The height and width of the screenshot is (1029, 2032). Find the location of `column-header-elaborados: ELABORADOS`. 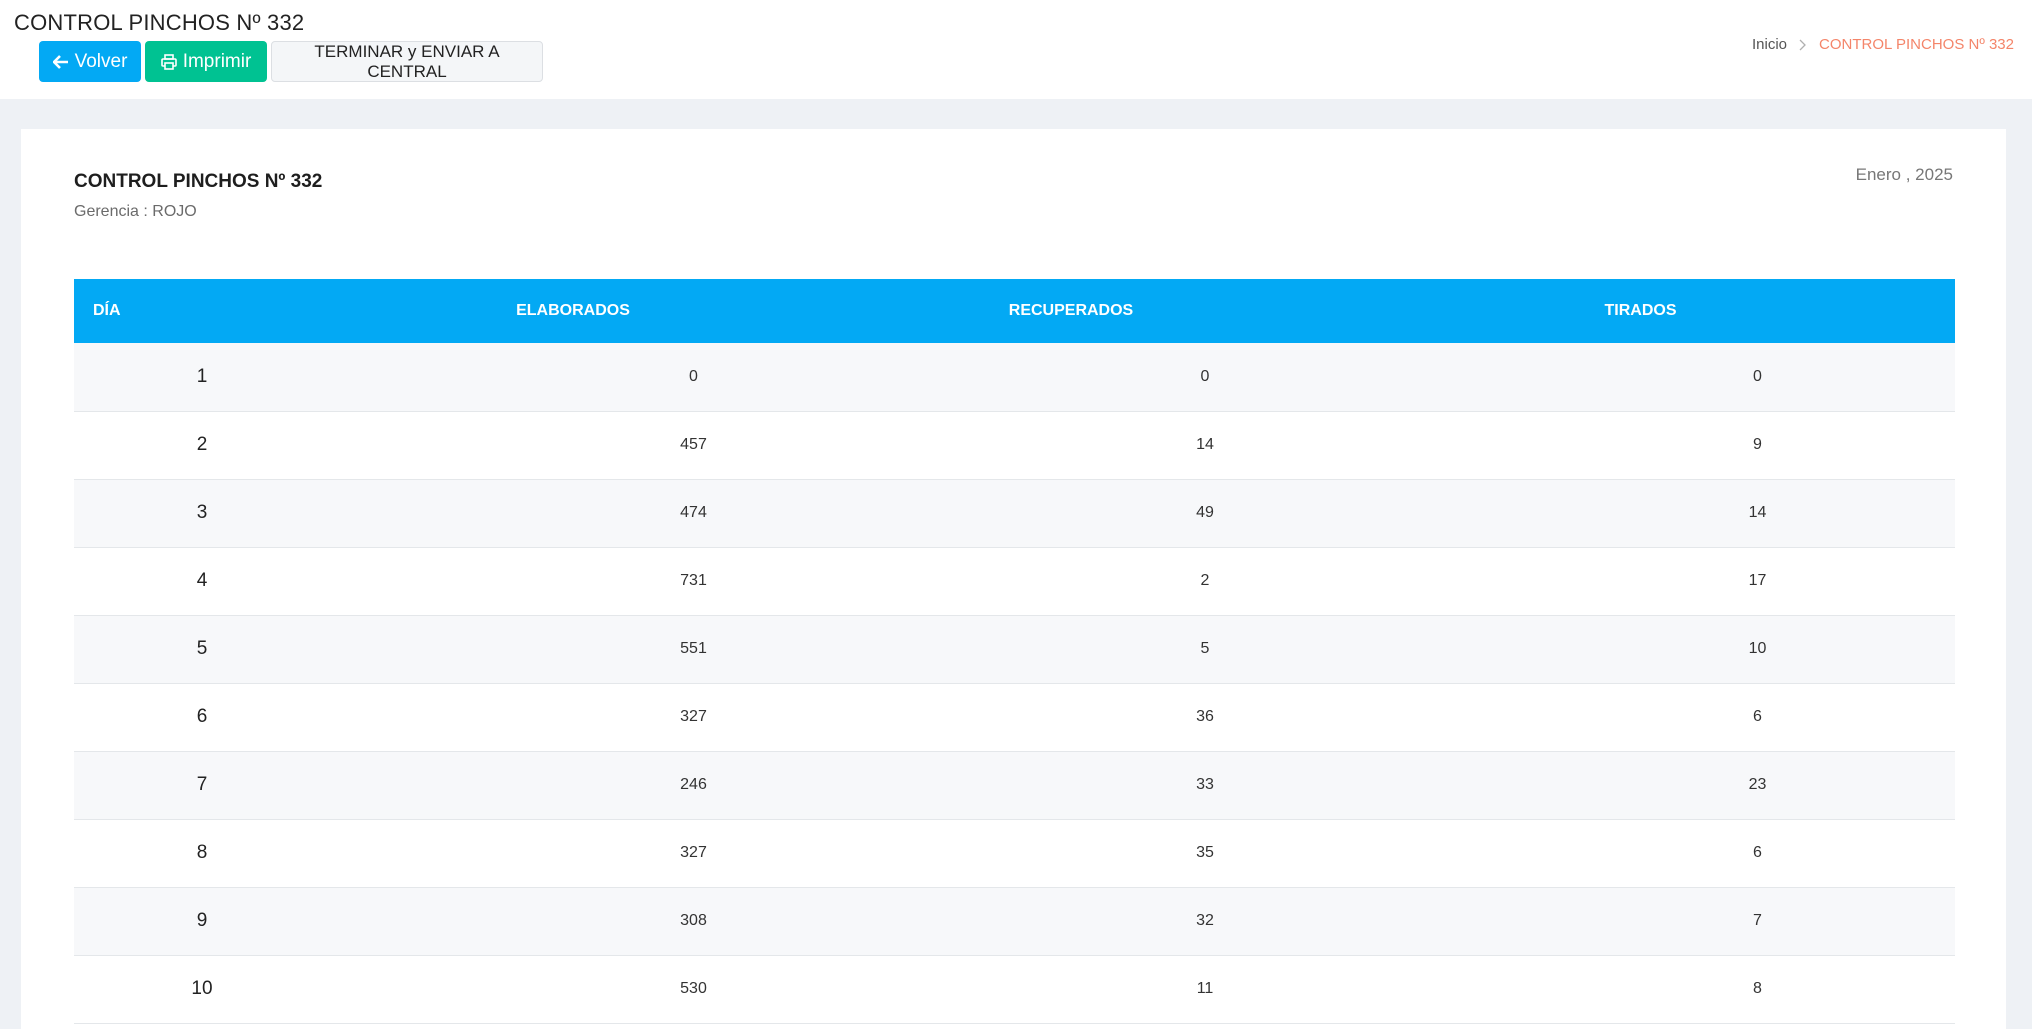

column-header-elaborados: ELABORADOS is located at coordinates (573, 311).